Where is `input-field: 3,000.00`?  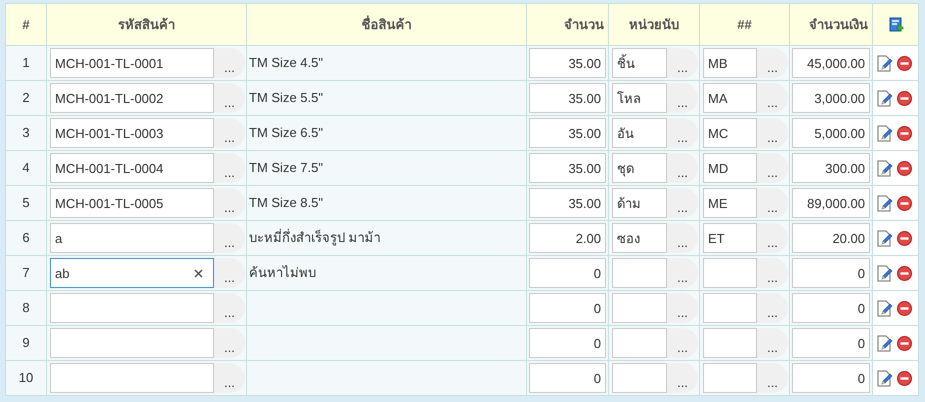 input-field: 3,000.00 is located at coordinates (831, 98).